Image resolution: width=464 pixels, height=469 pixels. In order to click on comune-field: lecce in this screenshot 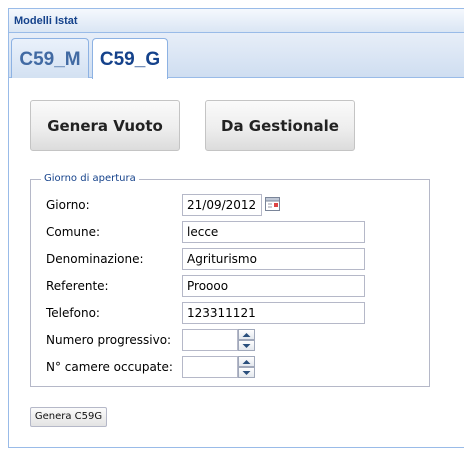, I will do `click(273, 232)`.